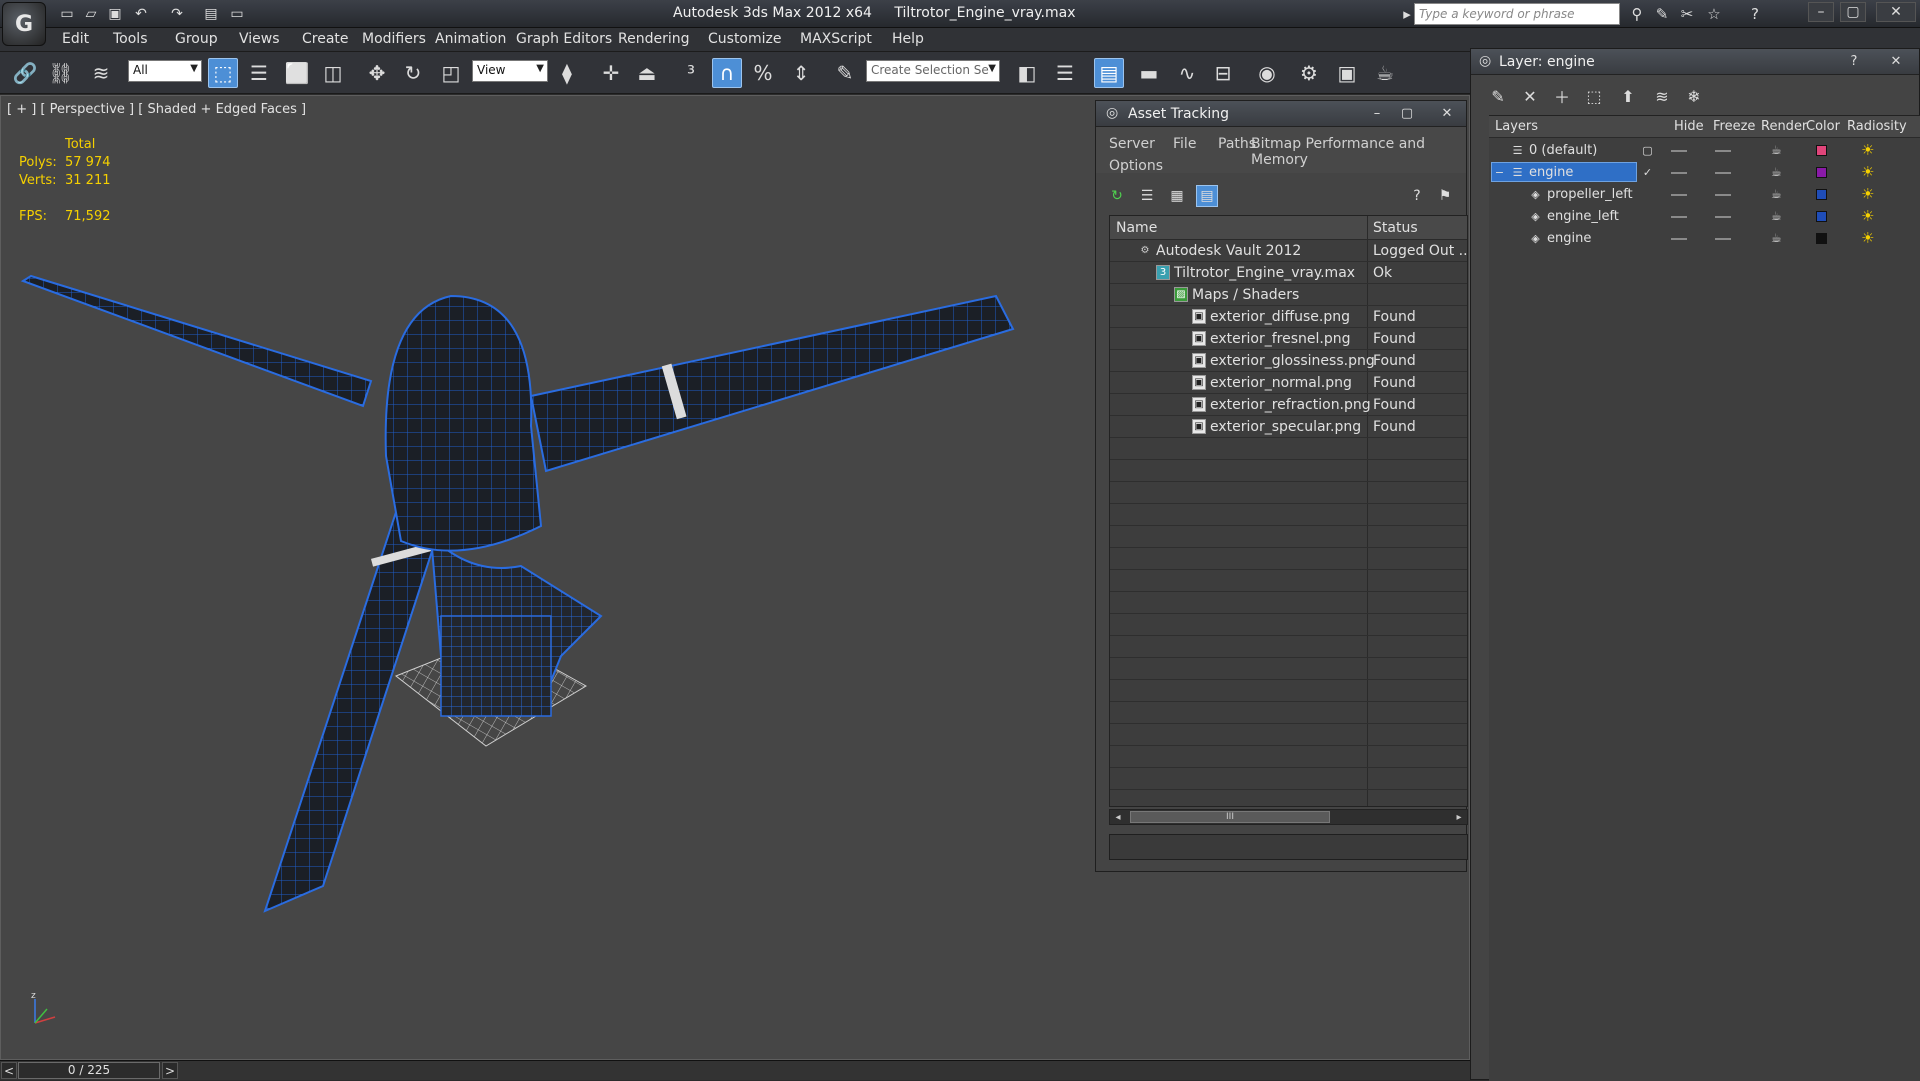 This screenshot has height=1081, width=1920. I want to click on column-header-render: Render, so click(1784, 126).